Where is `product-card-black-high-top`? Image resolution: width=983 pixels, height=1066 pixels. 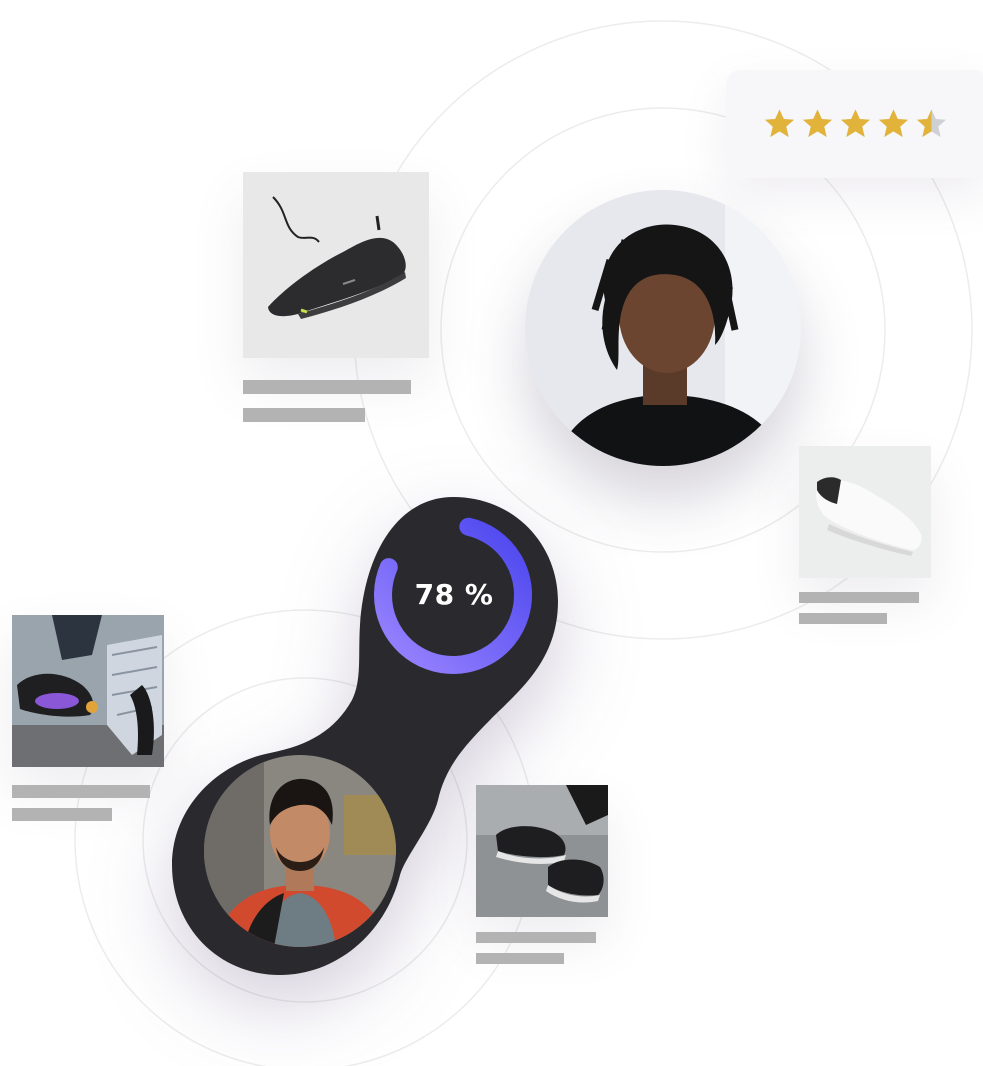 product-card-black-high-top is located at coordinates (542, 851).